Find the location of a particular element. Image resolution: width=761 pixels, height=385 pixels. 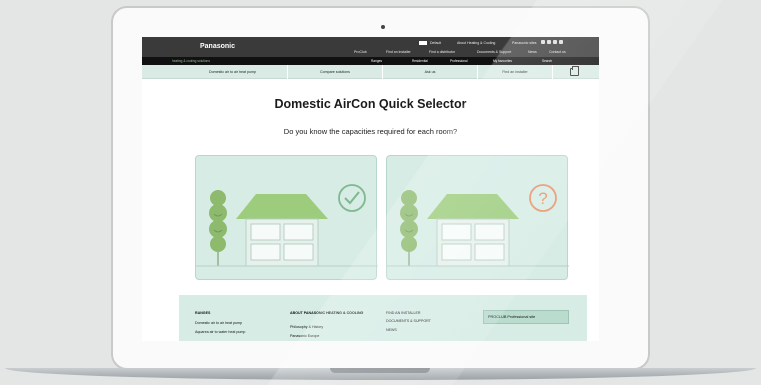

footer-link-history: Philosophy & History is located at coordinates (306, 327).